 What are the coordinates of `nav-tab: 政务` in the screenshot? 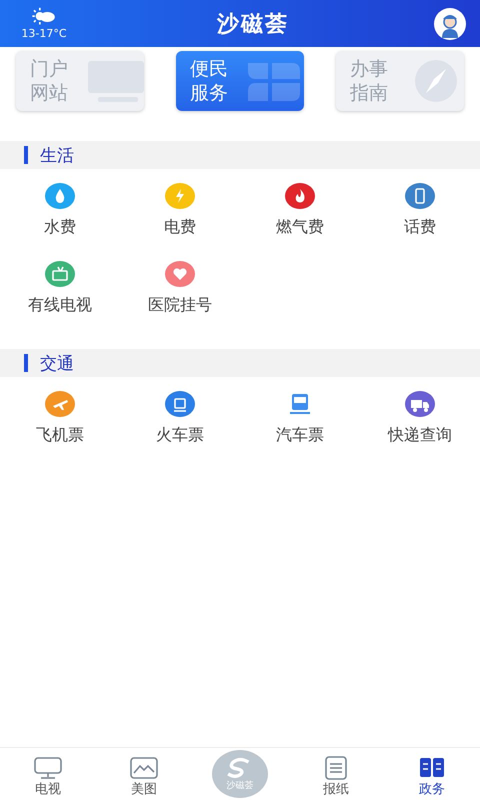 It's located at (432, 777).